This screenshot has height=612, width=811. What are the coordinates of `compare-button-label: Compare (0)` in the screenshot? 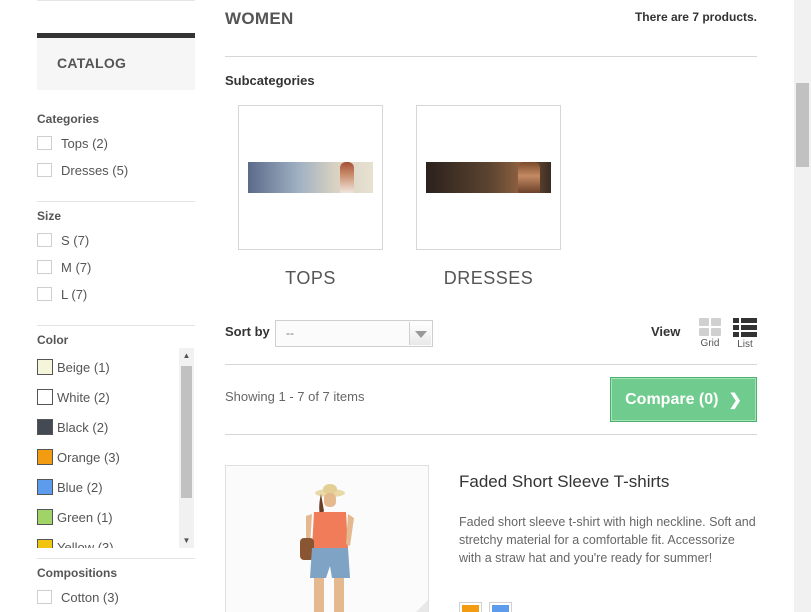 It's located at (672, 399).